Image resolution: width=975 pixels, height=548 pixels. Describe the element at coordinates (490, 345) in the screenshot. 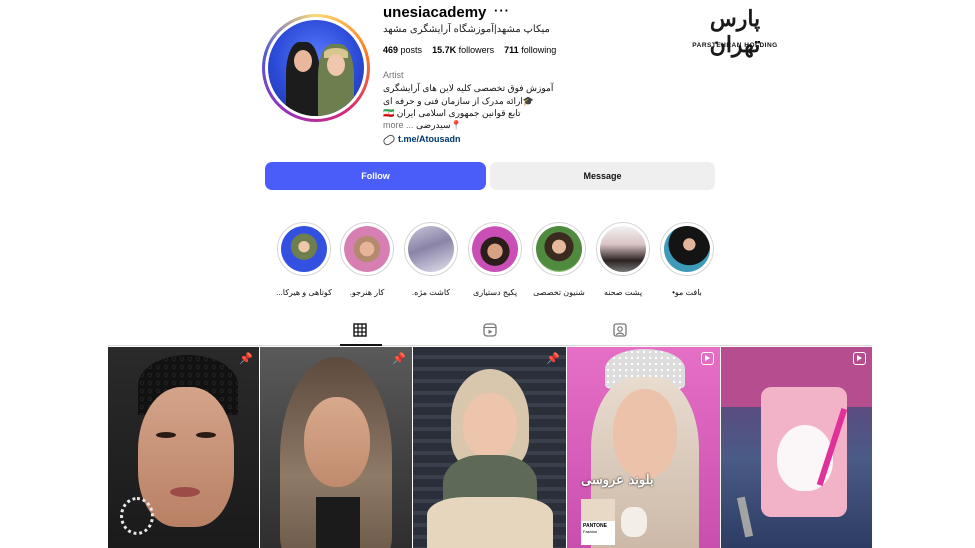

I see `tab-divider` at that location.